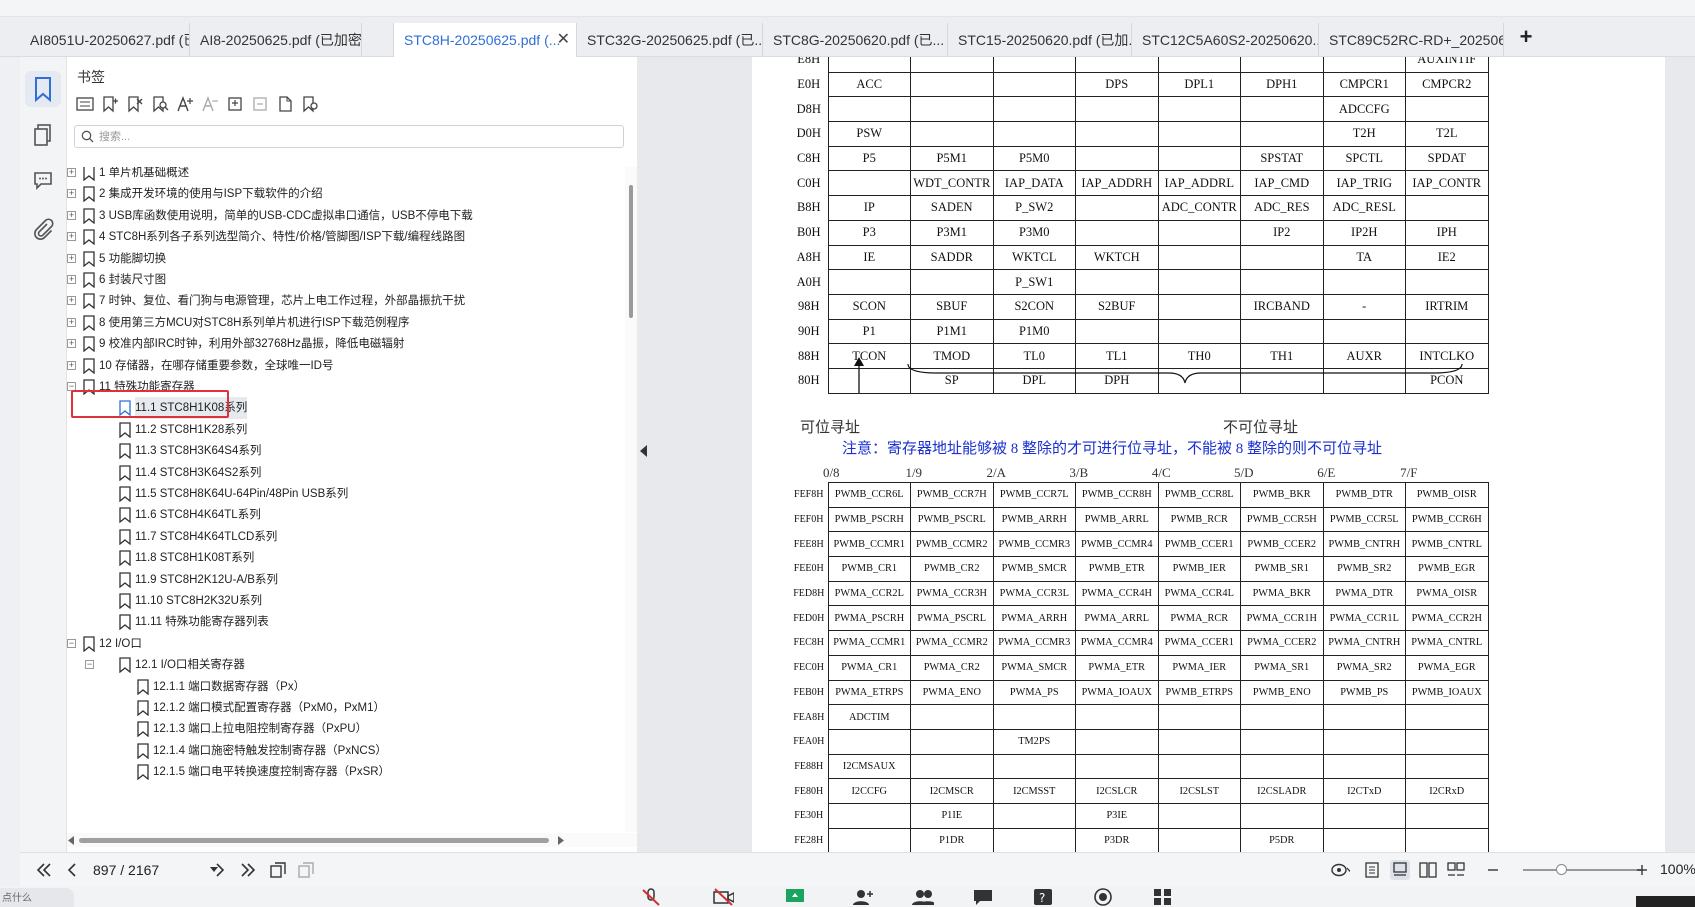 The image size is (1695, 907). I want to click on apps-icon, so click(1163, 897).